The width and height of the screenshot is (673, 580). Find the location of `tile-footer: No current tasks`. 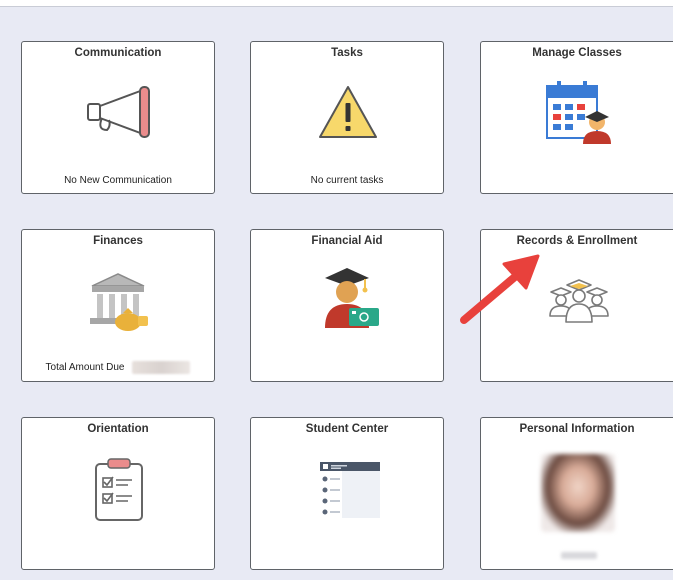

tile-footer: No current tasks is located at coordinates (347, 180).